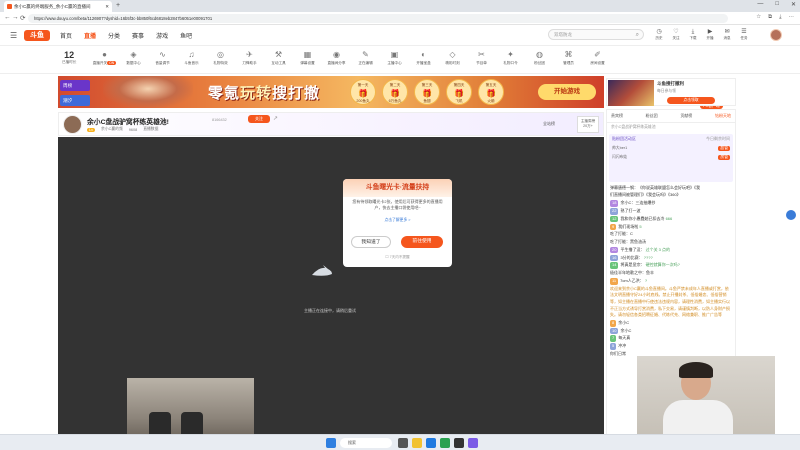 The height and width of the screenshot is (450, 800). I want to click on floating-assistant-icon, so click(791, 215).